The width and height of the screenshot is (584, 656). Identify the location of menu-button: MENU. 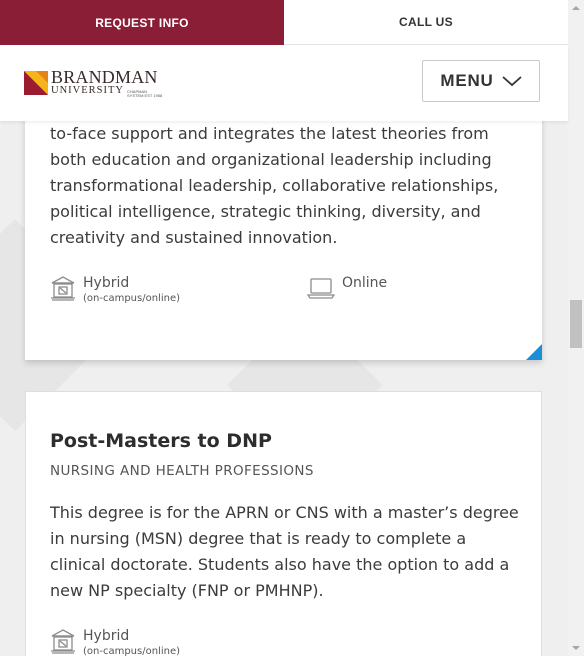
(481, 81).